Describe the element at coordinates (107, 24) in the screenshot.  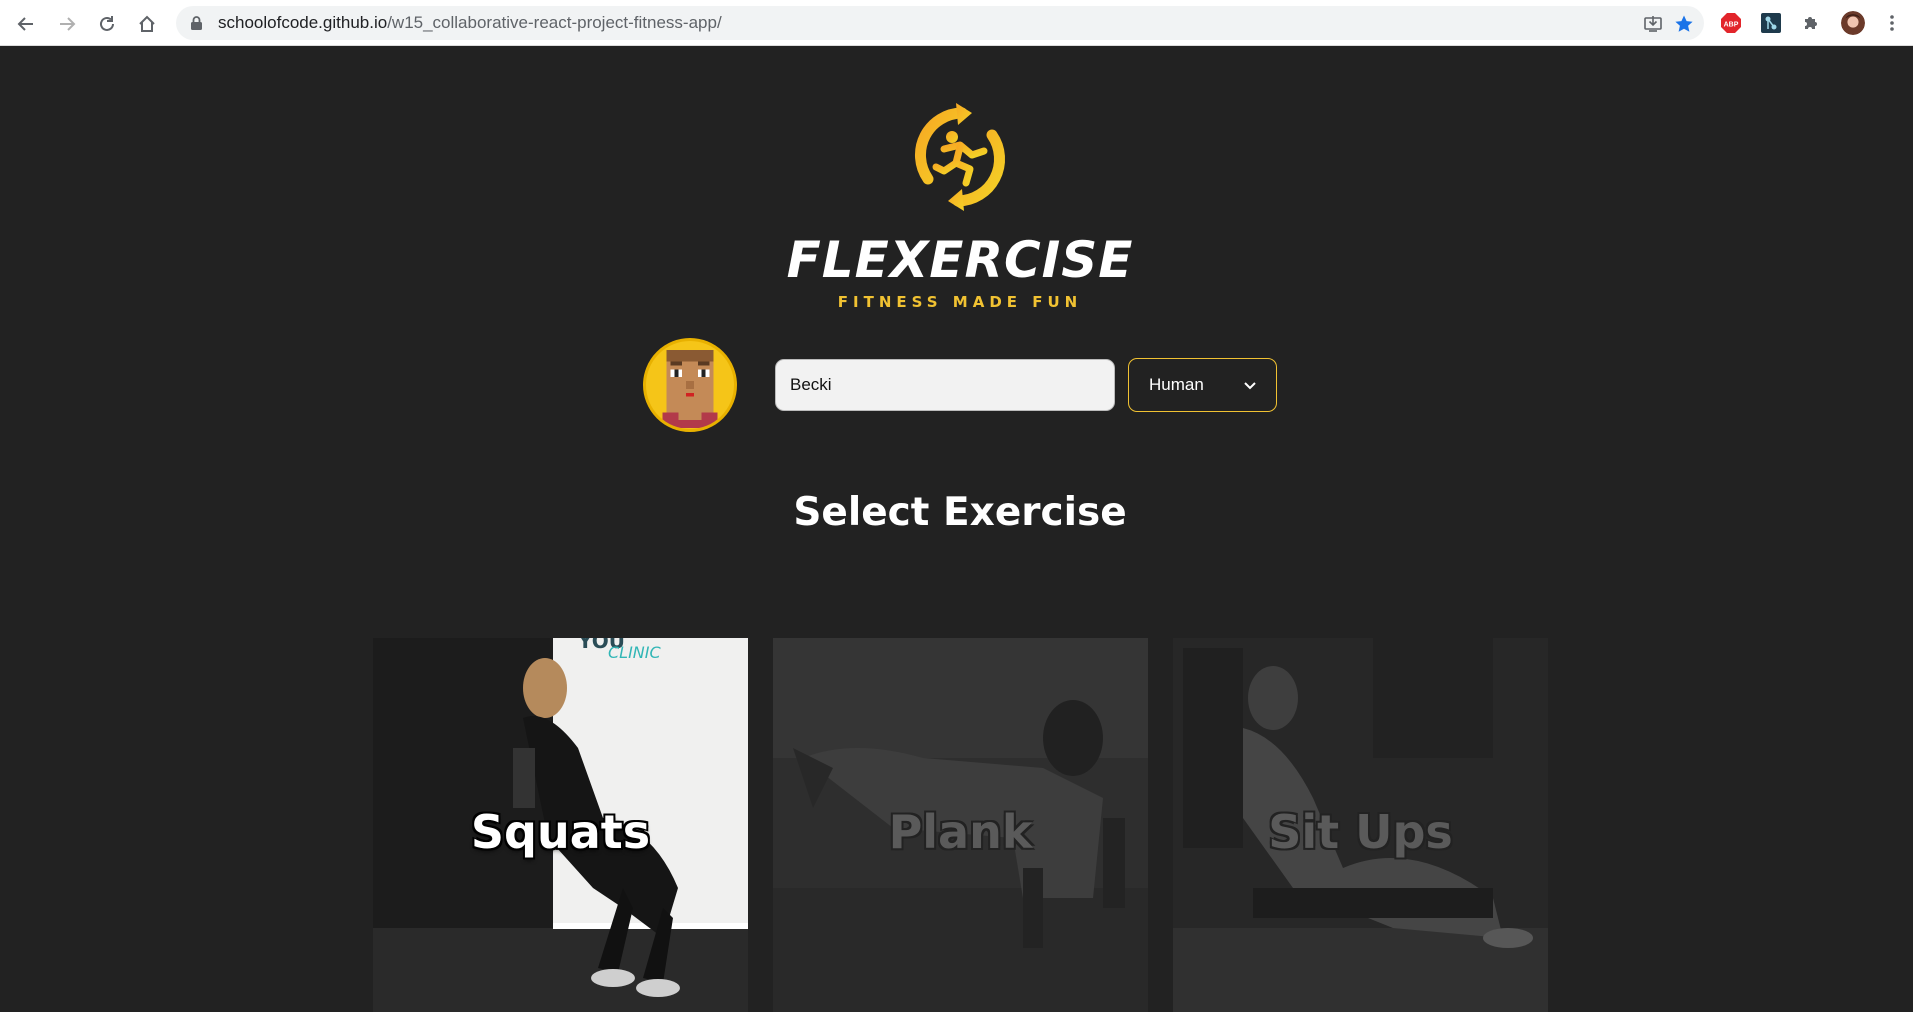
I see `reload-icon` at that location.